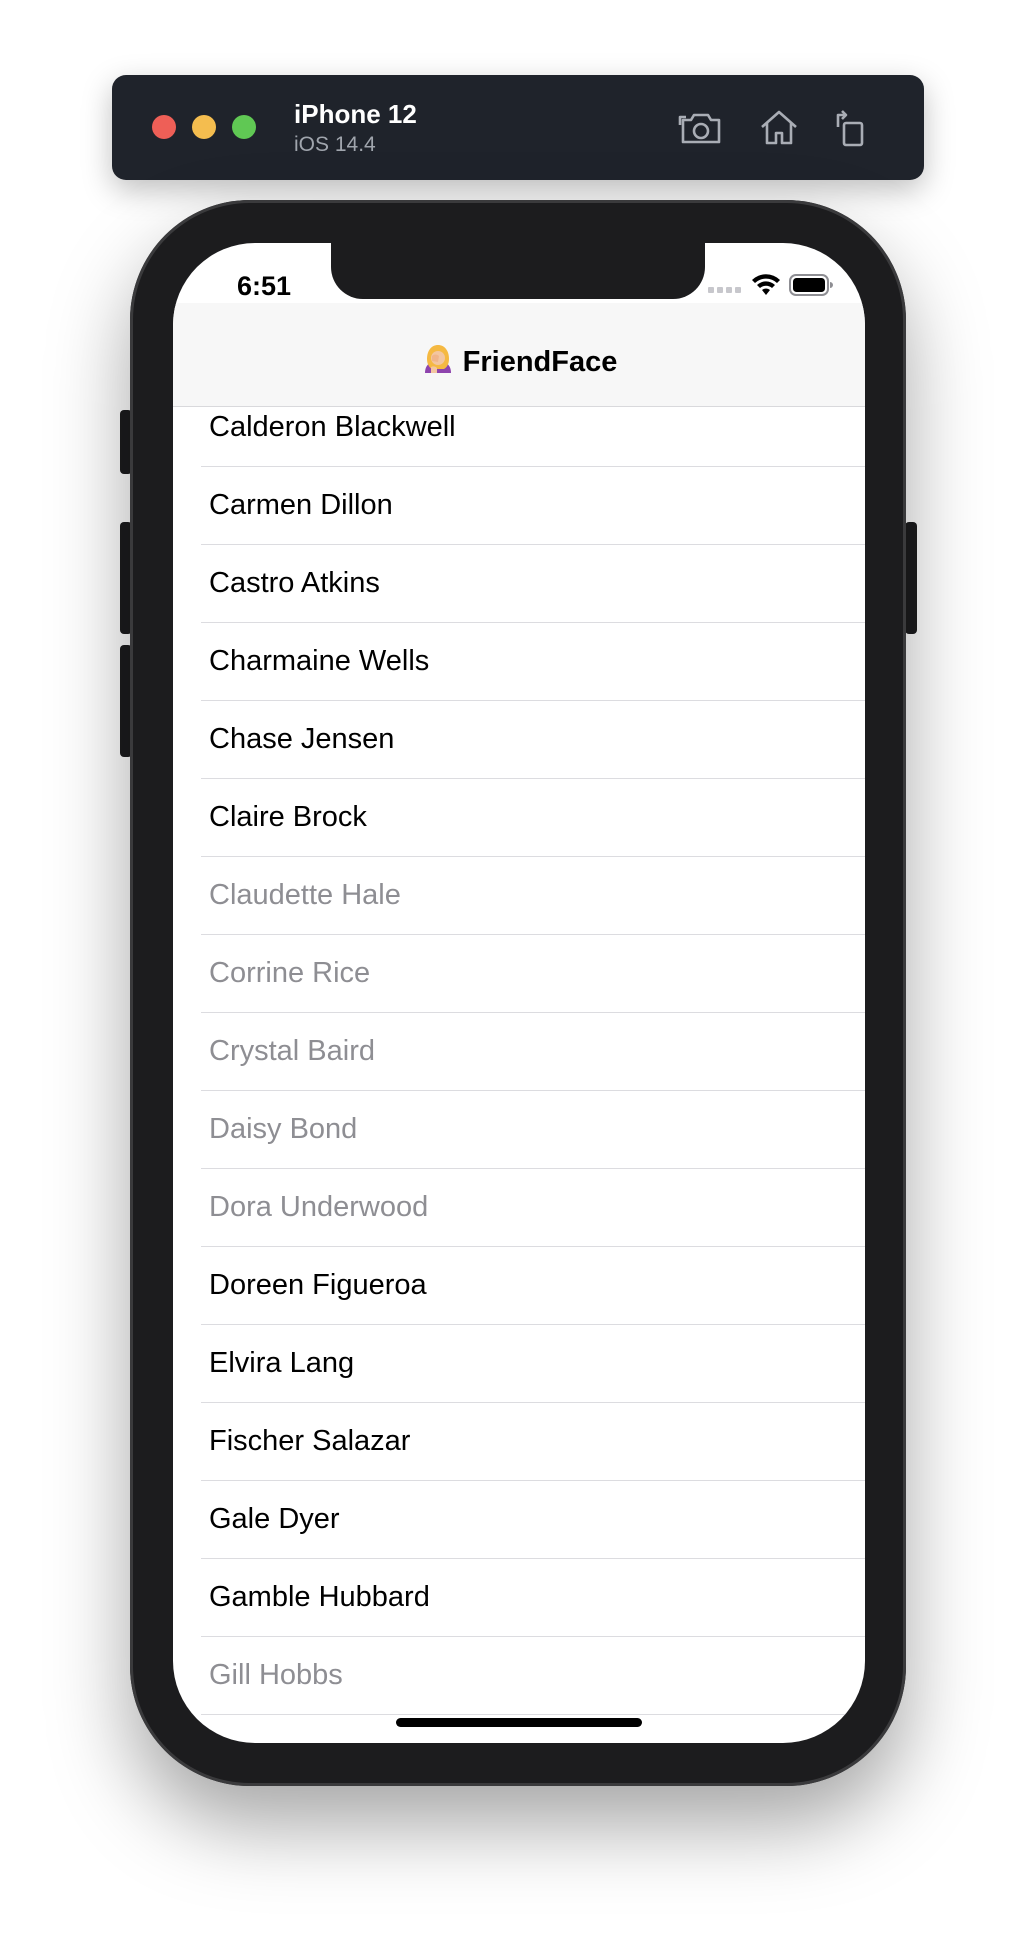  What do you see at coordinates (519, 740) in the screenshot?
I see `list-item: Chase Jensen` at bounding box center [519, 740].